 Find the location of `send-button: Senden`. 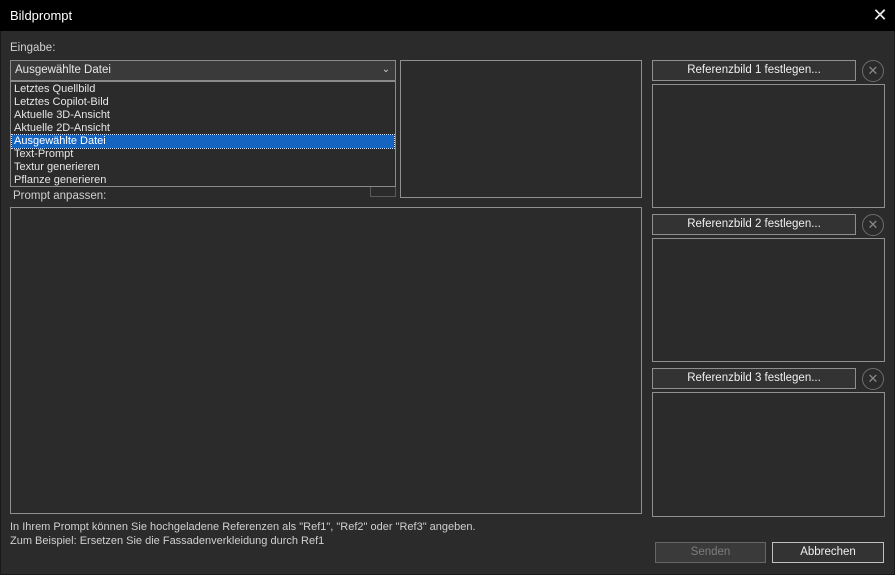

send-button: Senden is located at coordinates (710, 552).